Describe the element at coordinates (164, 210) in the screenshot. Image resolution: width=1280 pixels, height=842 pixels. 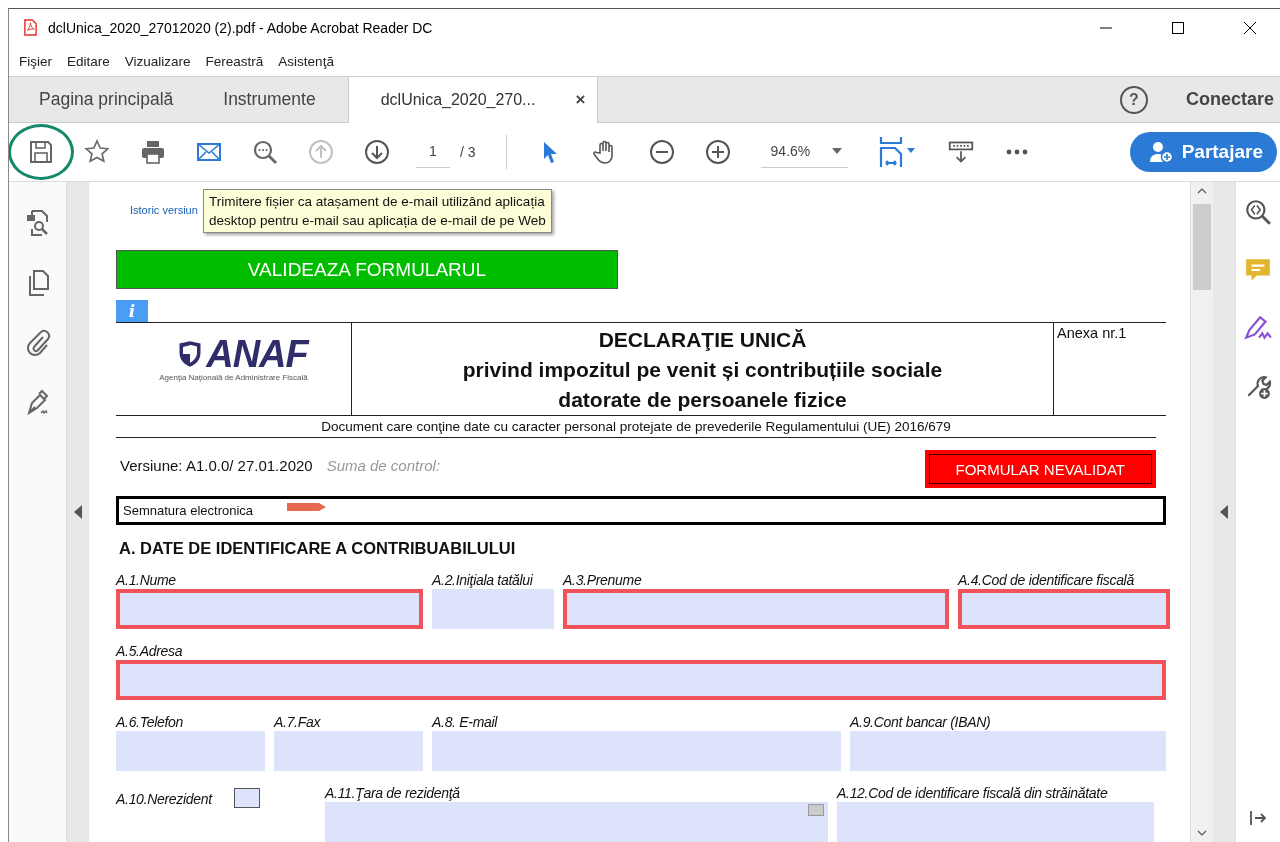
I see `version-history-link: Istoric versiun` at that location.